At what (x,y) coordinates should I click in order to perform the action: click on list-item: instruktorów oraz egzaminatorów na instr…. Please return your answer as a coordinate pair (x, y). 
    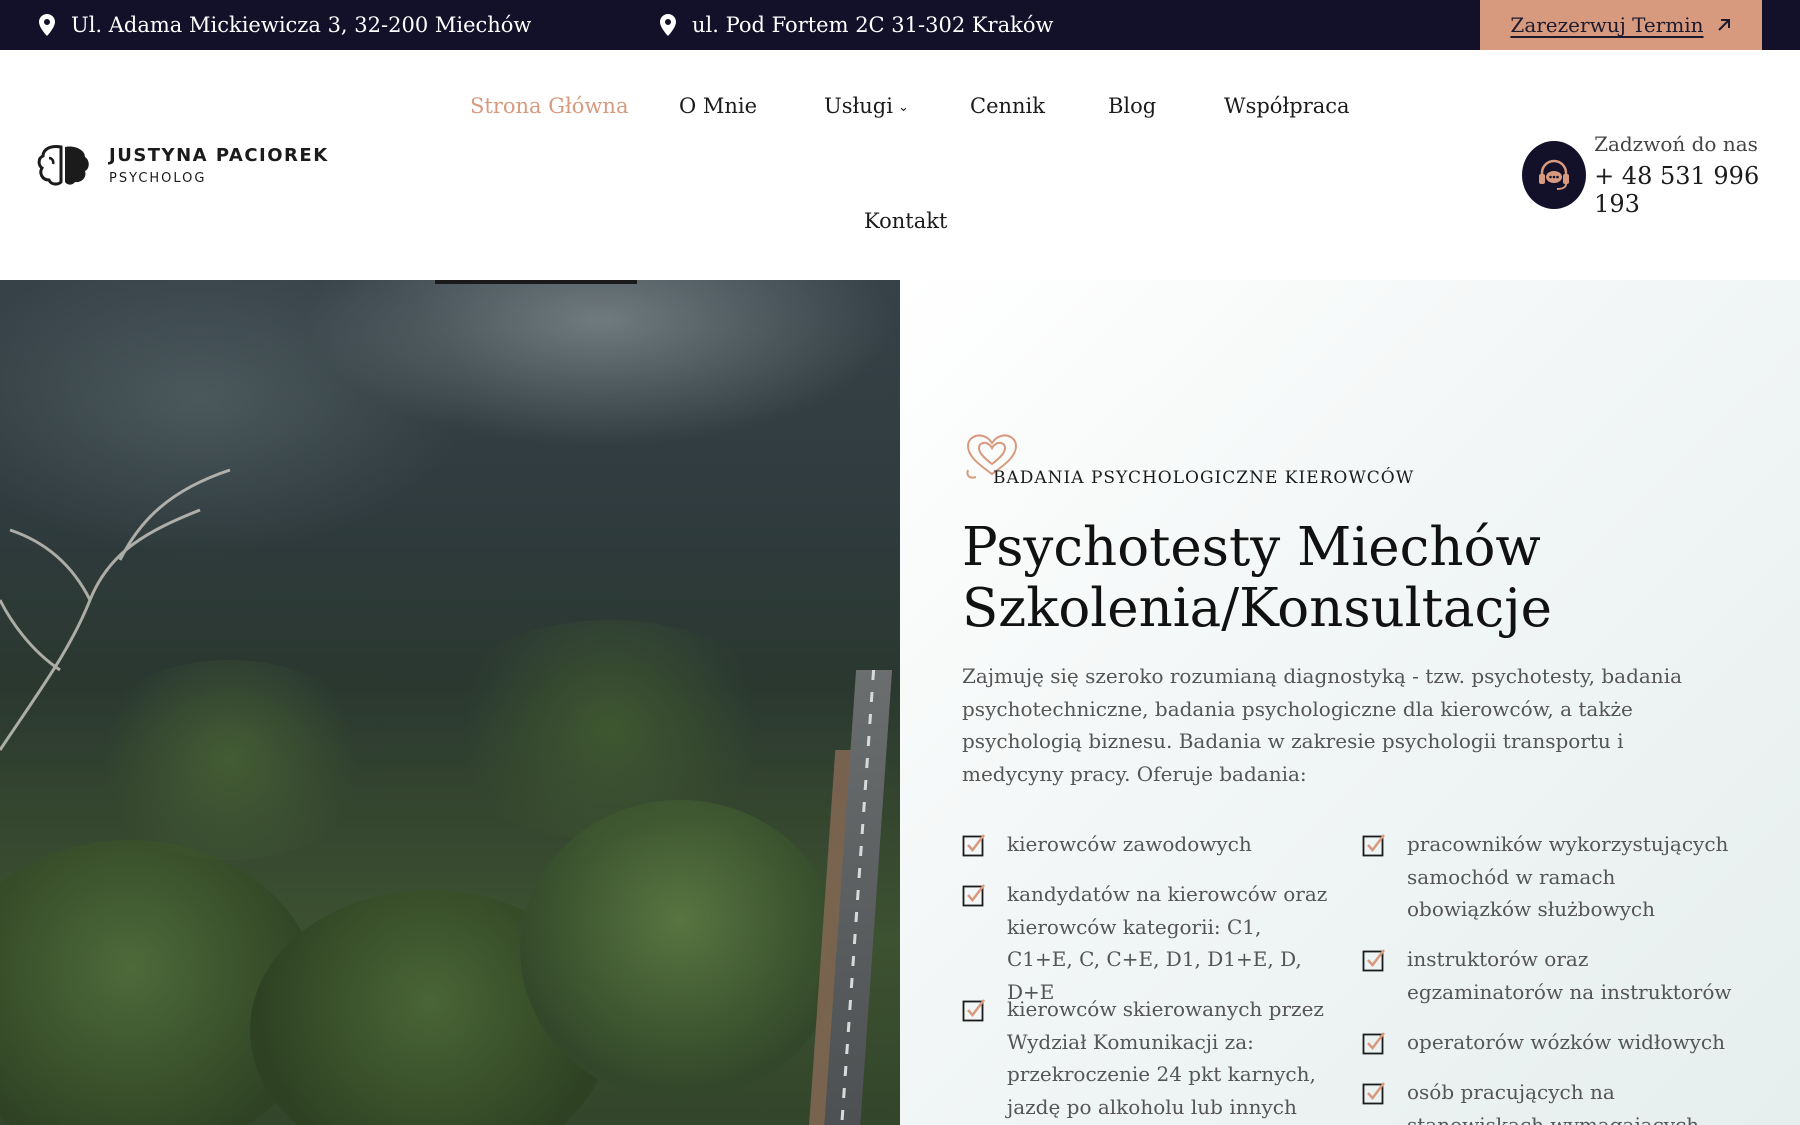
    Looking at the image, I should click on (1547, 975).